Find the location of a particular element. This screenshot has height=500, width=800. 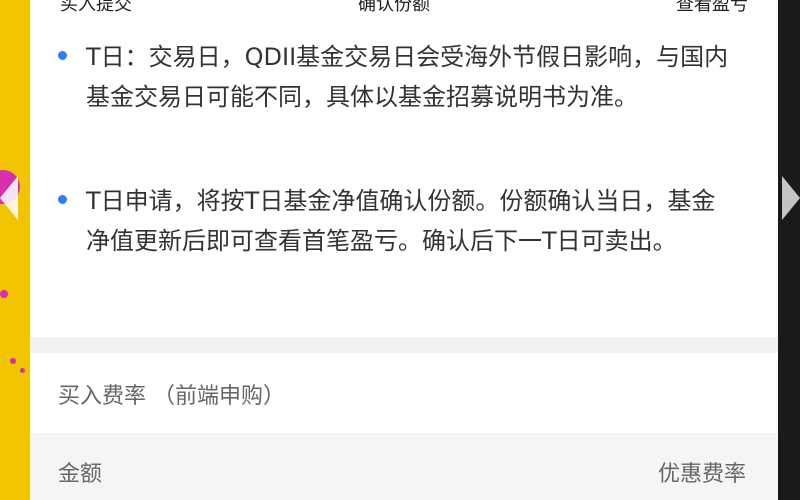

section-divider is located at coordinates (404, 345).